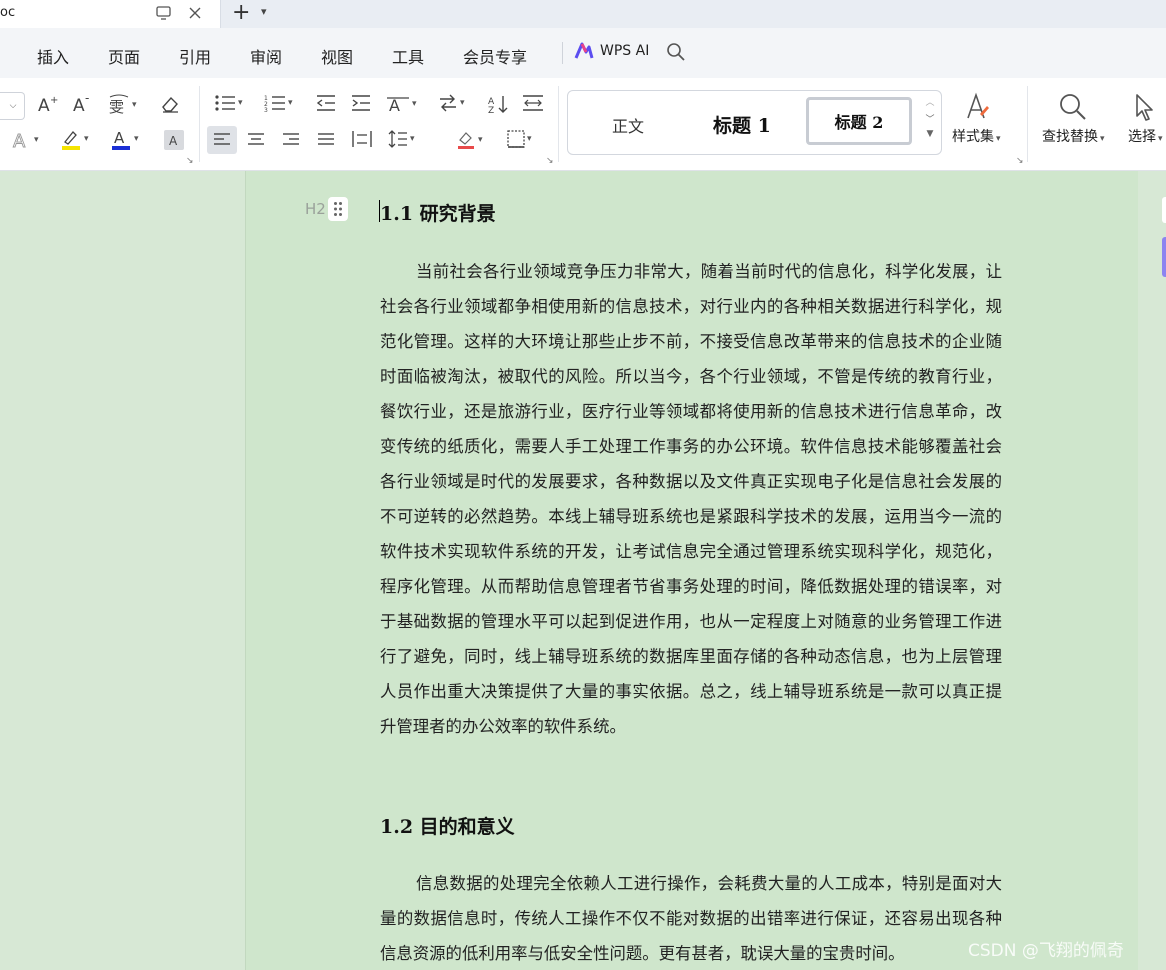 The image size is (1166, 970). I want to click on style-set-label: 样式集, so click(973, 137).